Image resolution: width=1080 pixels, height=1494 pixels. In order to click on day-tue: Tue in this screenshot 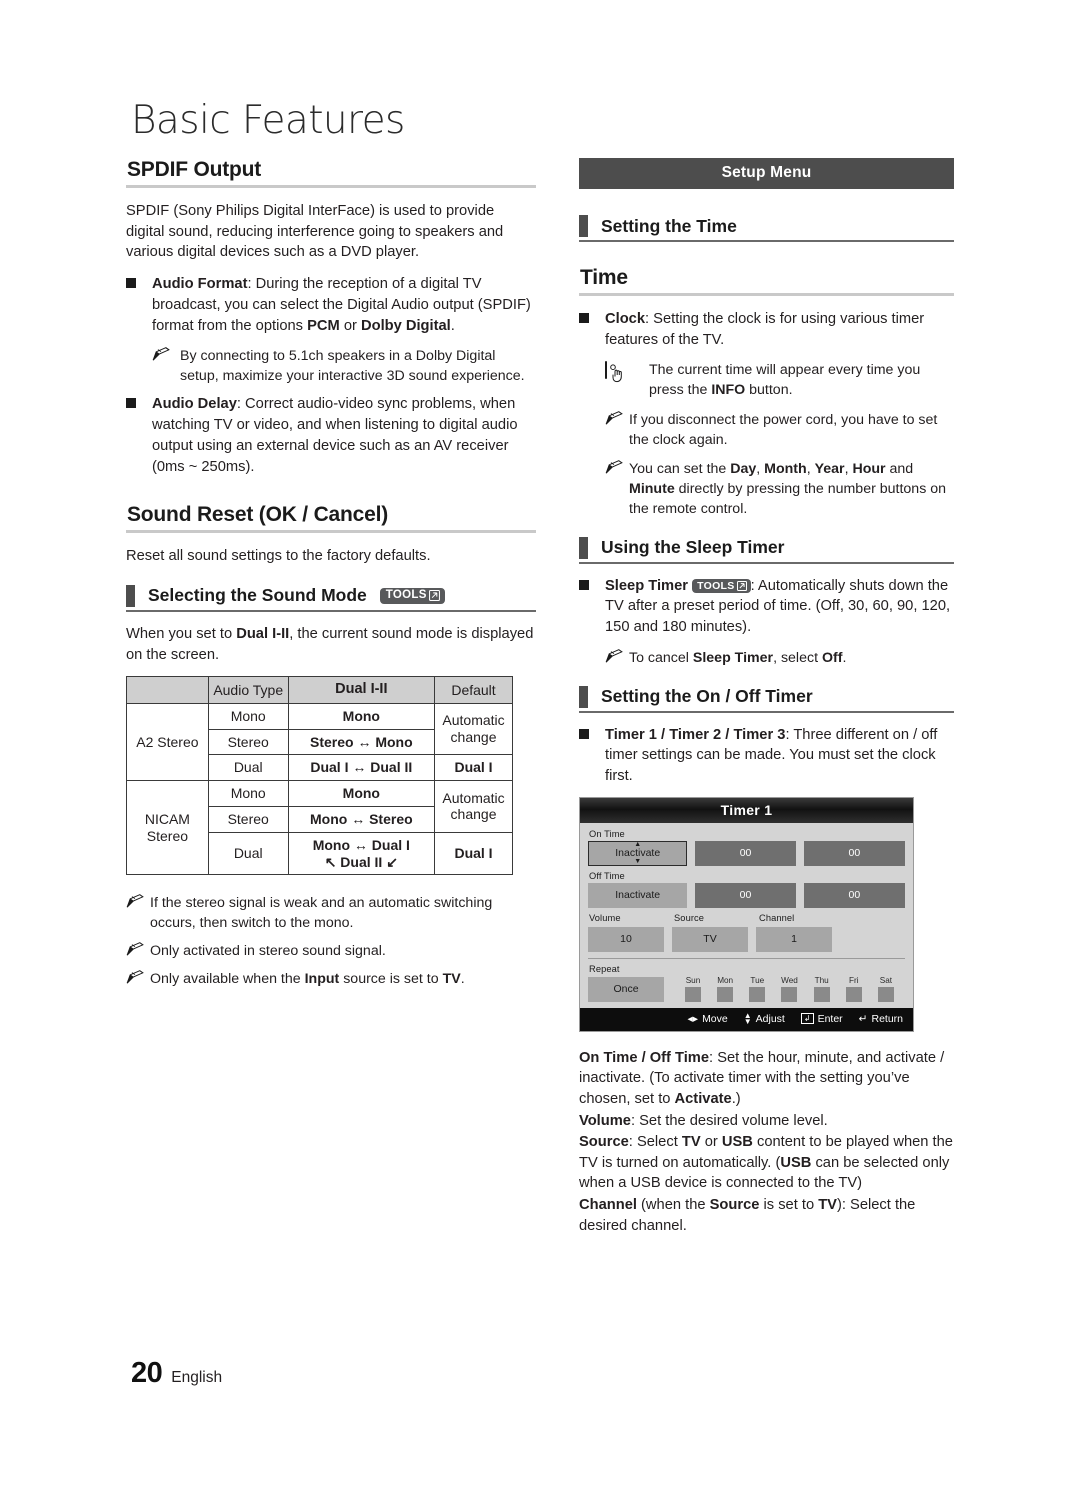, I will do `click(757, 989)`.